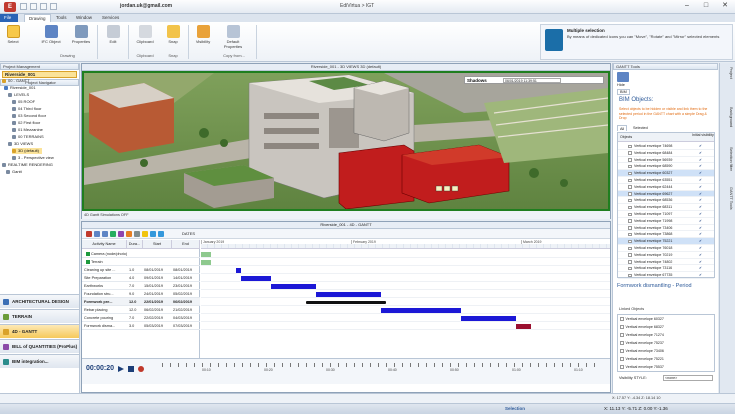 Image resolution: width=735 pixels, height=414 pixels. Describe the element at coordinates (515, 409) in the screenshot. I see `selection-mode-label: Selection` at that location.